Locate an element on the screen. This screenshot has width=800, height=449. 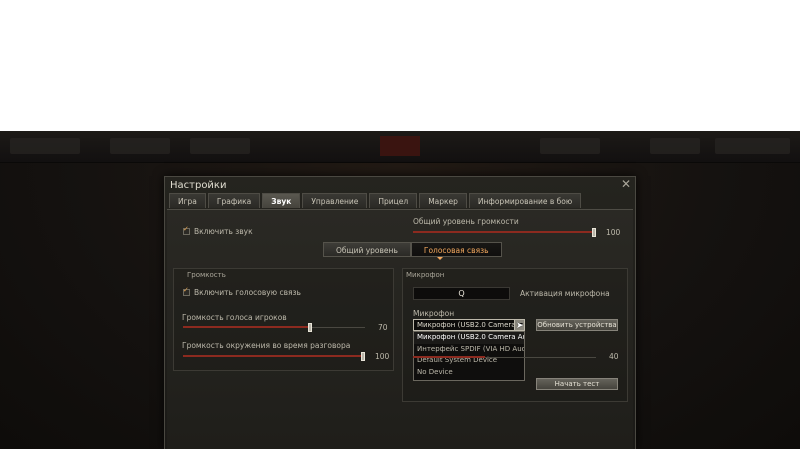
subtab-voice-chat: Голосовая связь is located at coordinates (456, 249).